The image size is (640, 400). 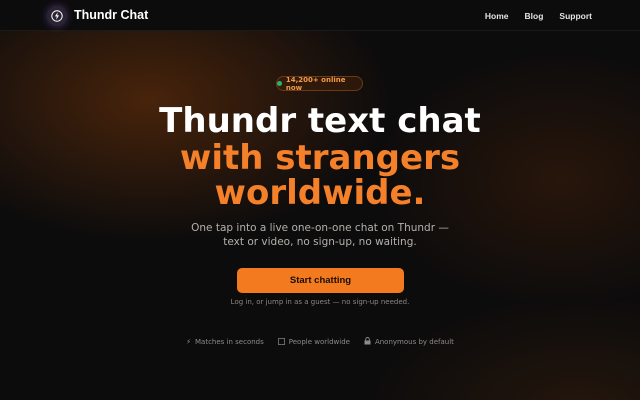 What do you see at coordinates (188, 342) in the screenshot?
I see `lightning-icon: ⚡` at bounding box center [188, 342].